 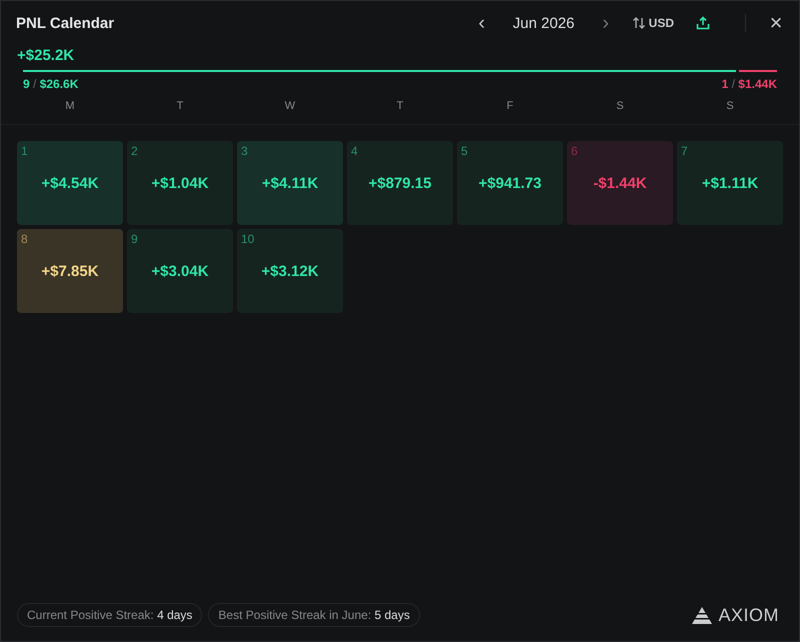 What do you see at coordinates (544, 23) in the screenshot?
I see `month-label: Jun 2026` at bounding box center [544, 23].